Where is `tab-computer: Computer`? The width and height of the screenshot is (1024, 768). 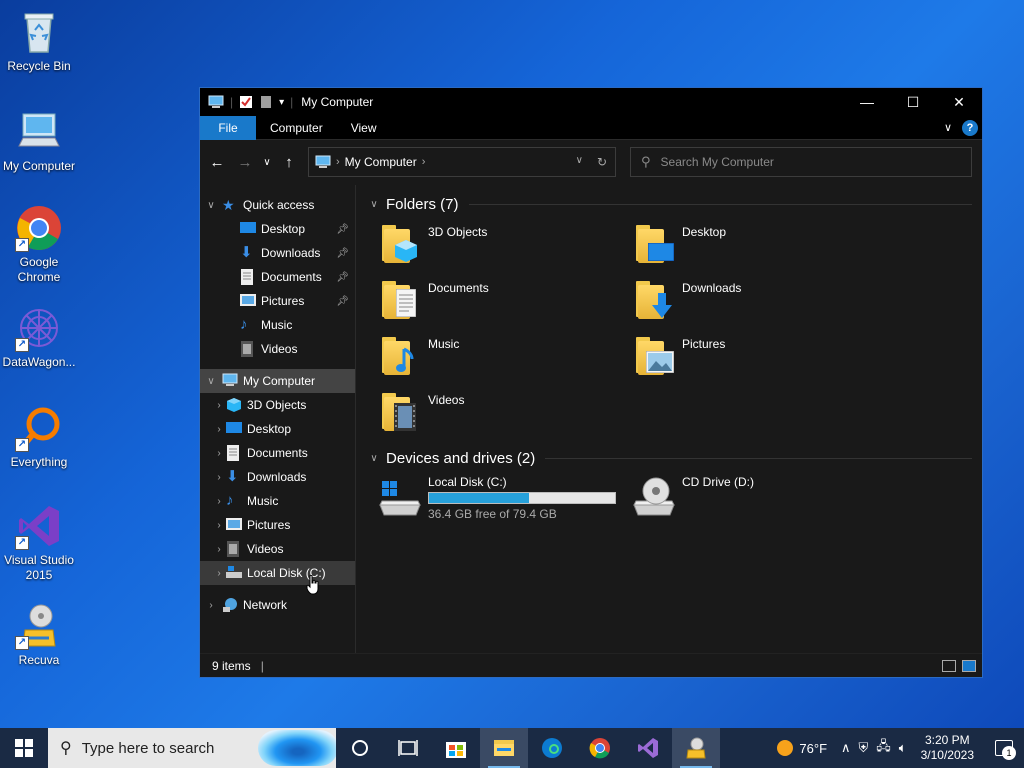 tab-computer: Computer is located at coordinates (296, 128).